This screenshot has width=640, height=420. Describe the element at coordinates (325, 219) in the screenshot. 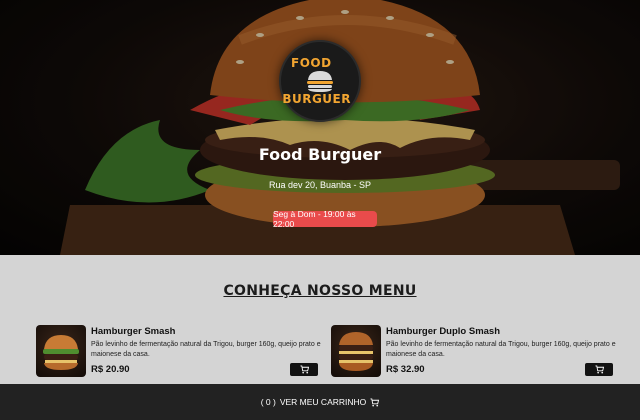

I see `opening-hours-badge: Seg à Dom - 19:00 às 22:00` at that location.